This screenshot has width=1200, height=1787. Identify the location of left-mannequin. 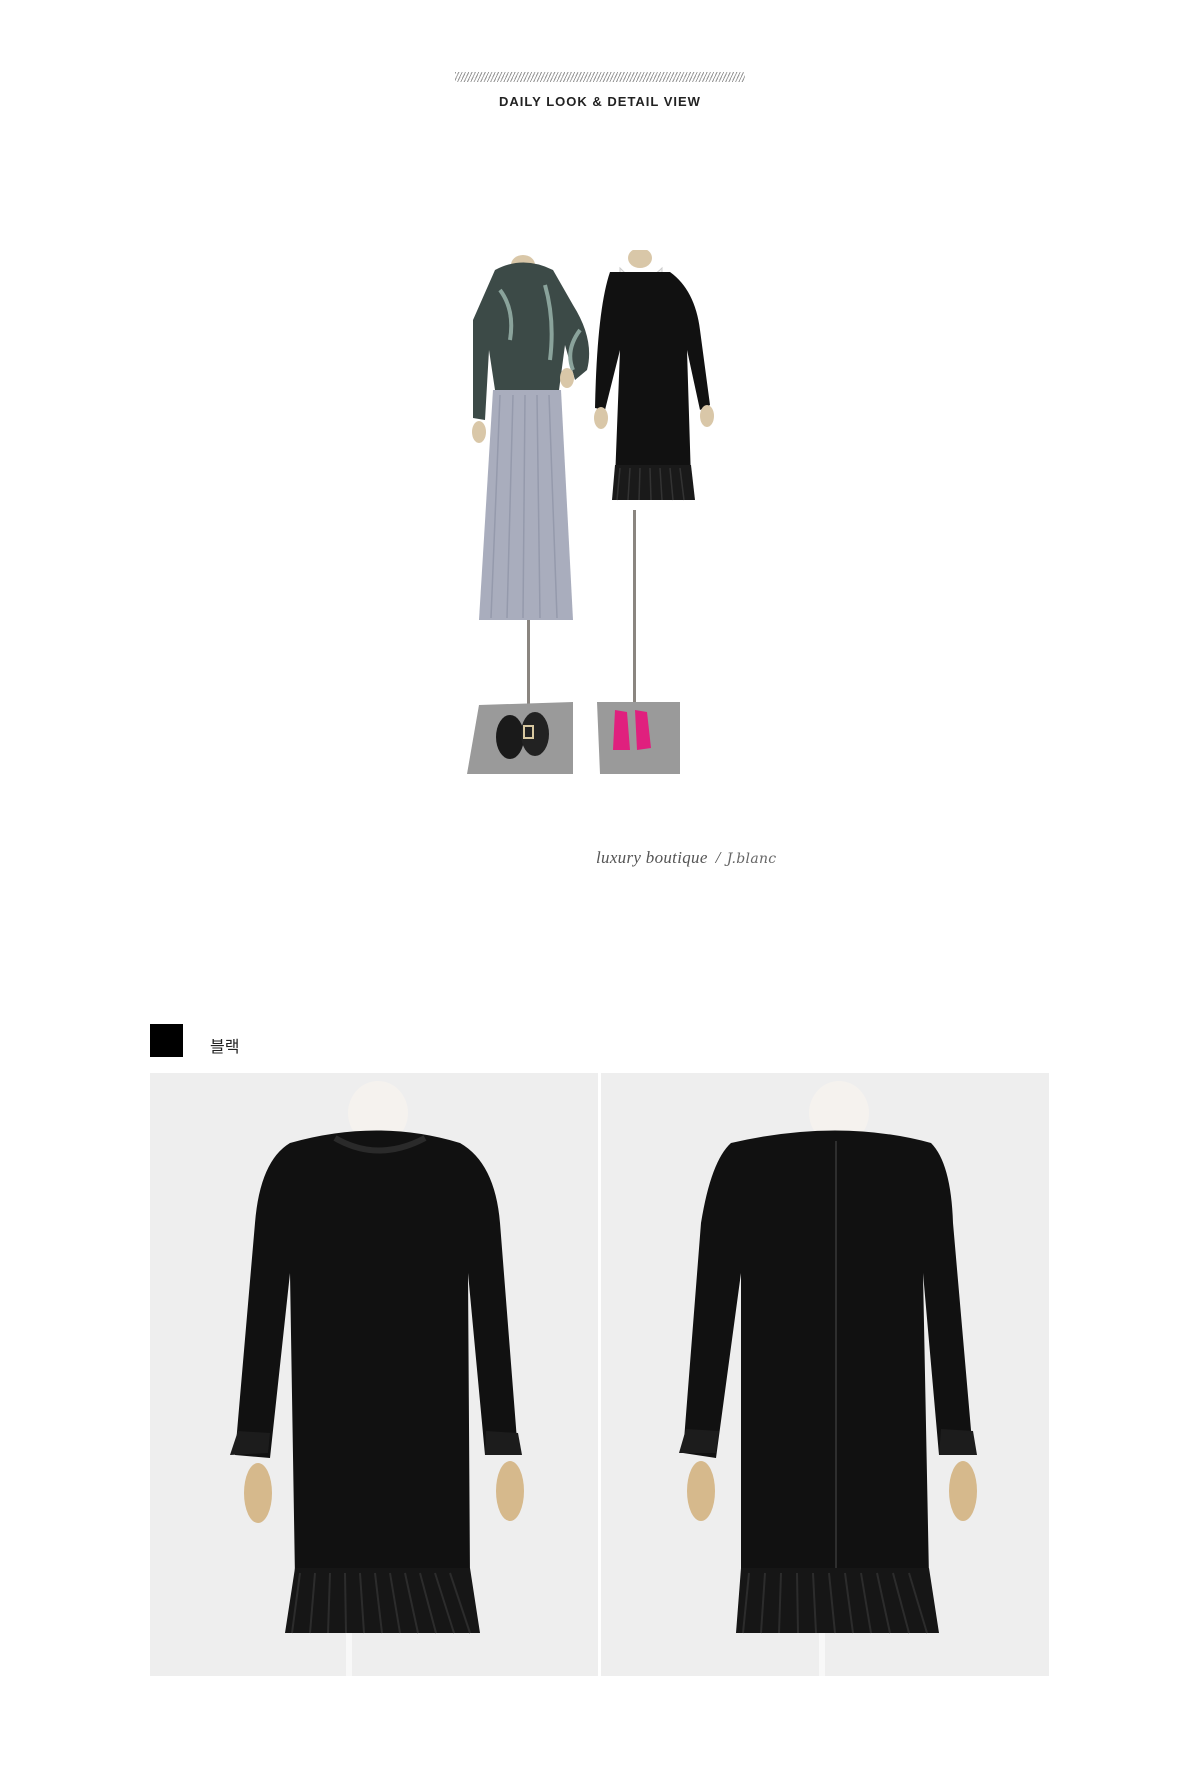
(528, 514).